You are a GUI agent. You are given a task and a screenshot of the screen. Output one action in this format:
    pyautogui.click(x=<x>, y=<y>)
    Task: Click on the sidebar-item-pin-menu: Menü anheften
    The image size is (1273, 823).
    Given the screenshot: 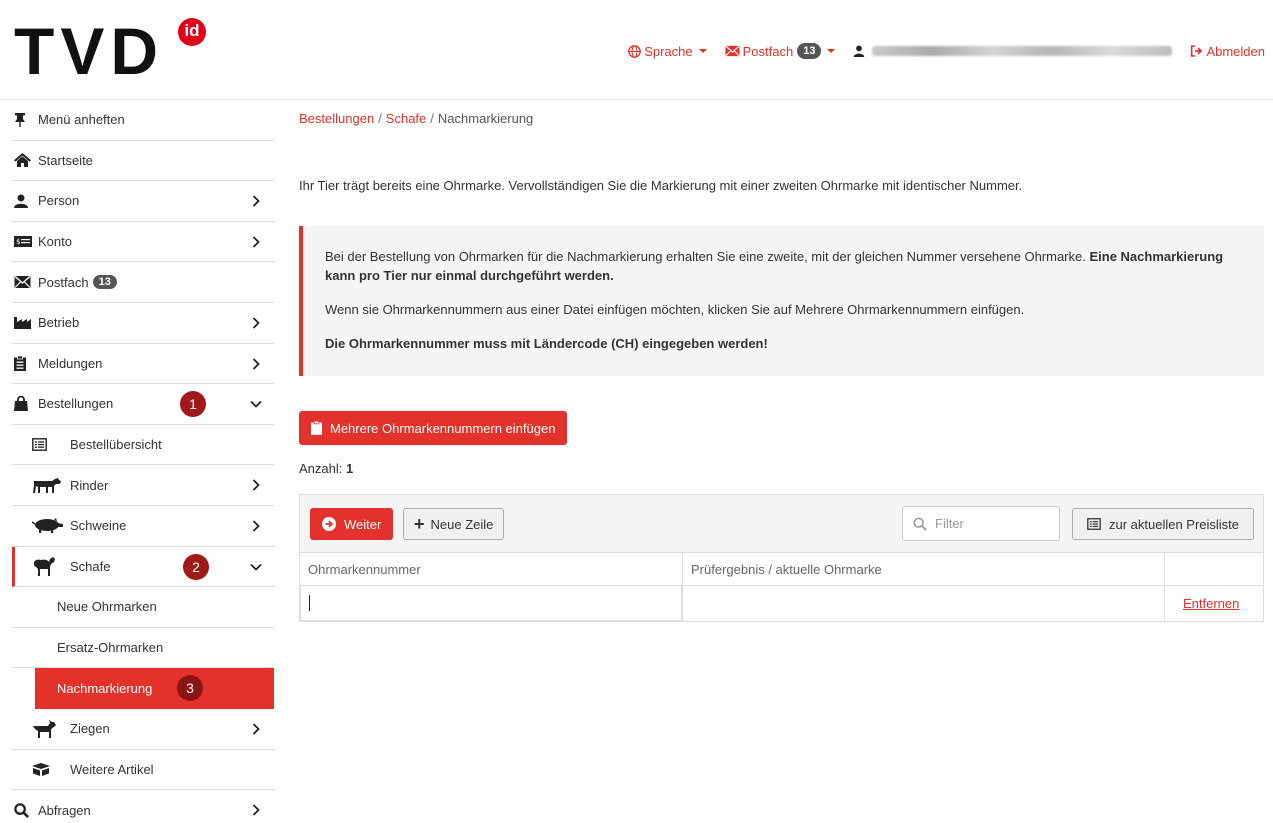 What is the action you would take?
    pyautogui.click(x=143, y=120)
    